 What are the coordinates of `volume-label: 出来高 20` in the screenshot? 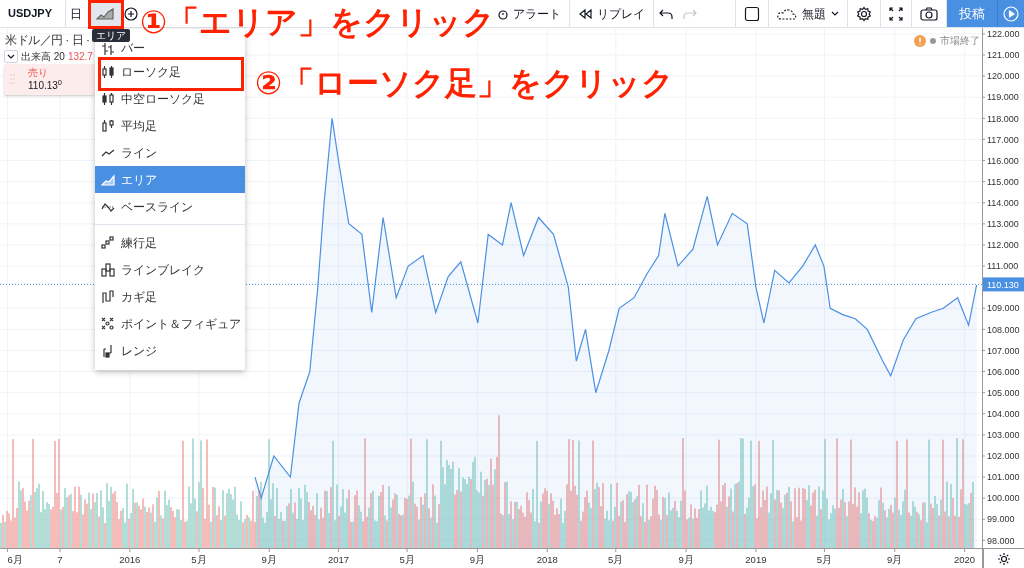 It's located at (43, 57).